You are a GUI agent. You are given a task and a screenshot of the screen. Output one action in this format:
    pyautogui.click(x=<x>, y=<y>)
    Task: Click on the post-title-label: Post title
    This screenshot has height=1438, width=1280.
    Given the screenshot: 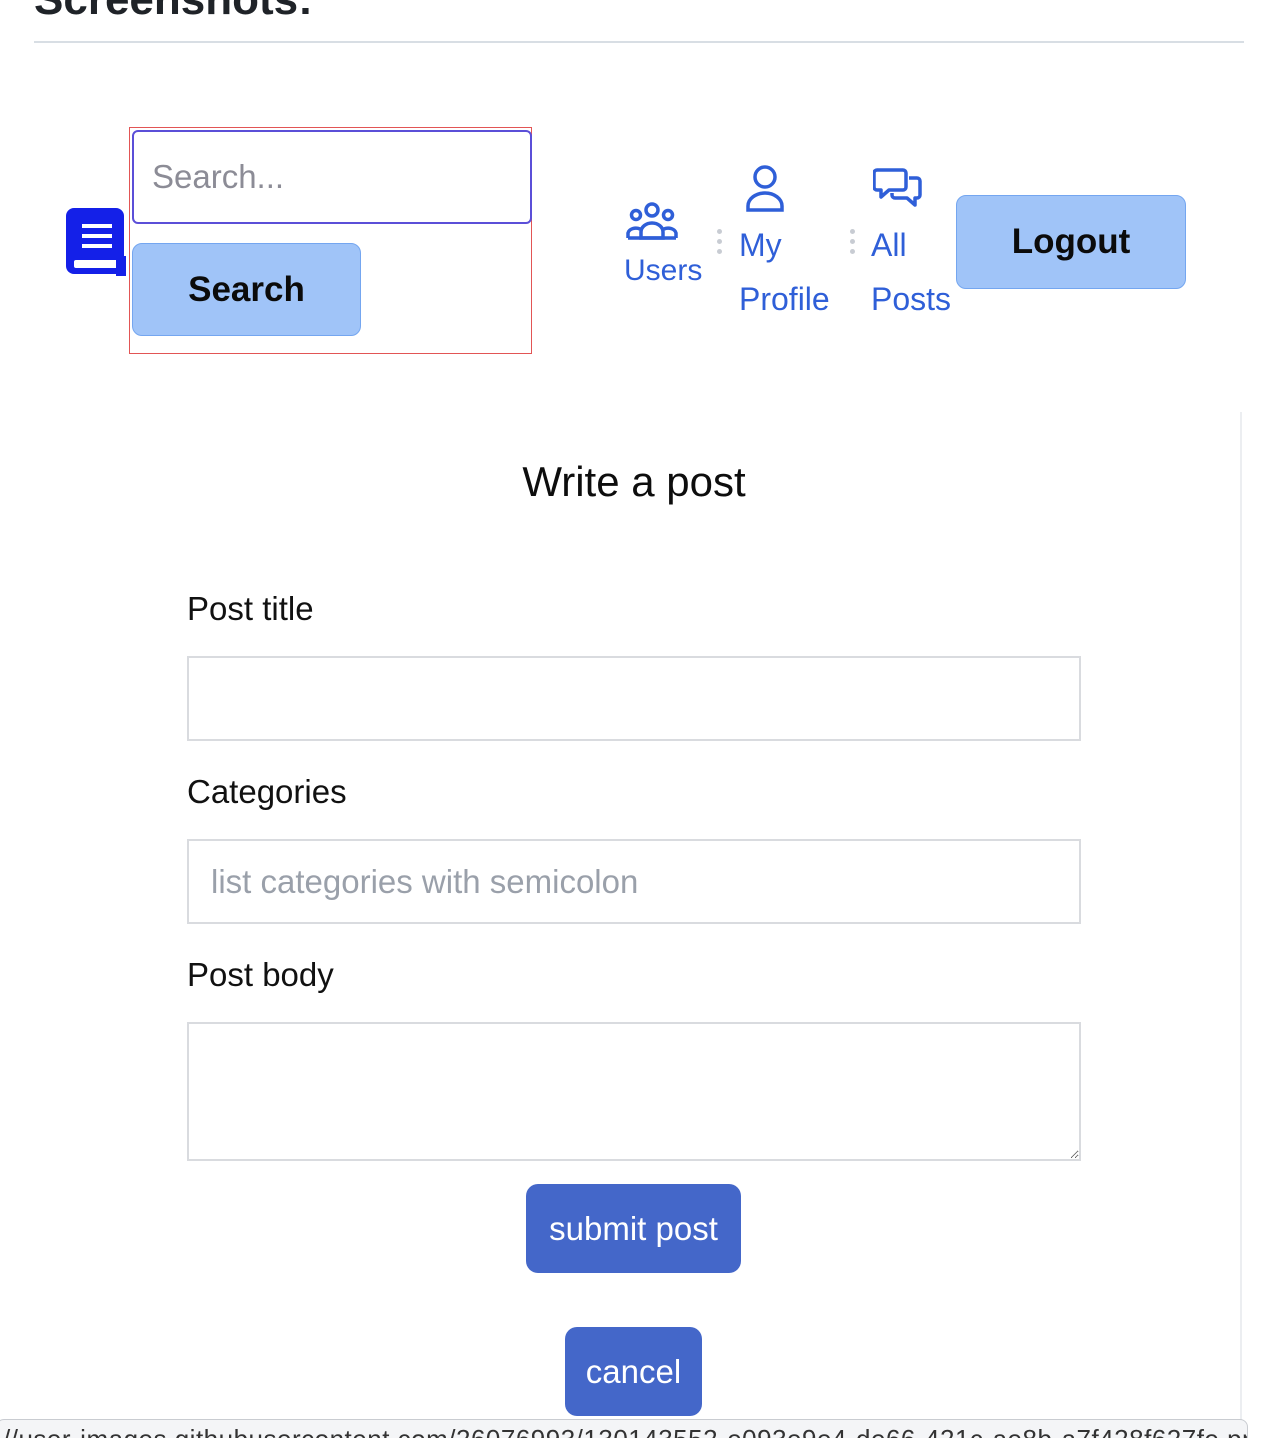 What is the action you would take?
    pyautogui.click(x=250, y=608)
    